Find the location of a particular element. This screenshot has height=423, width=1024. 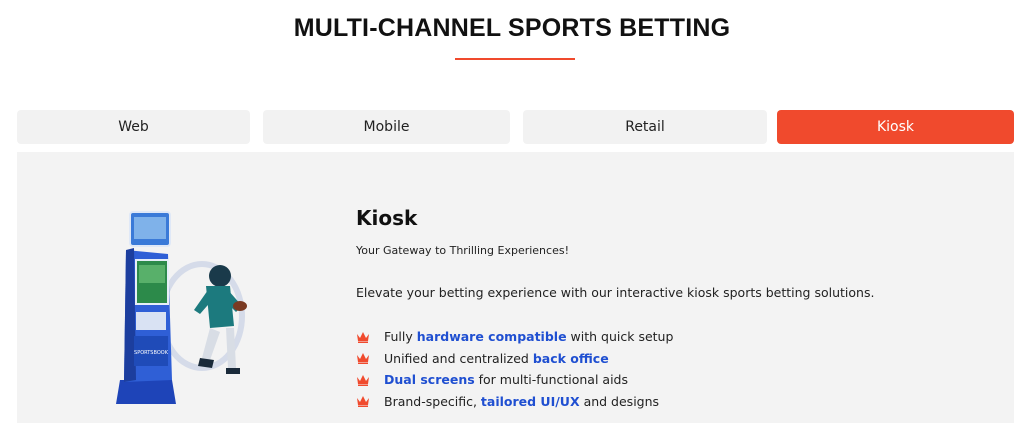

tab-kiosk: Kiosk is located at coordinates (895, 127).